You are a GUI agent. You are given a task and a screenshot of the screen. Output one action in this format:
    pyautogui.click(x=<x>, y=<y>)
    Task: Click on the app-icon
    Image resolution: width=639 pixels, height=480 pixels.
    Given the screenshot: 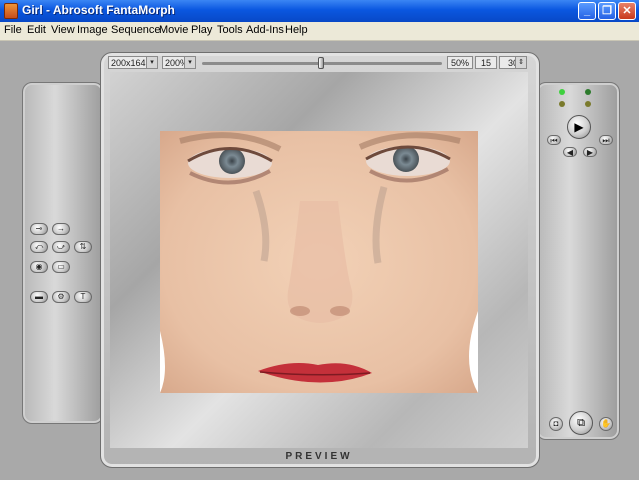 What is the action you would take?
    pyautogui.click(x=11, y=11)
    